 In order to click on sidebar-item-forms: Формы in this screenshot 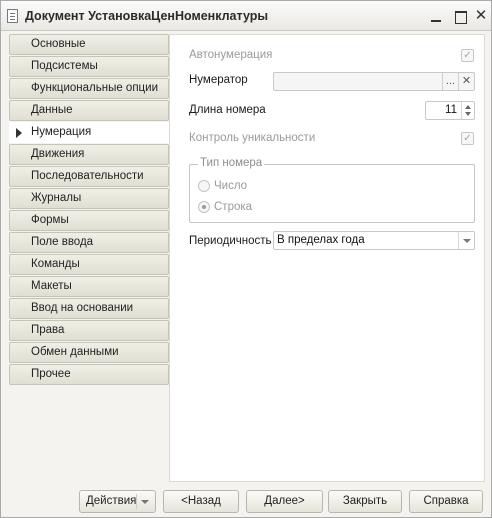, I will do `click(89, 220)`.